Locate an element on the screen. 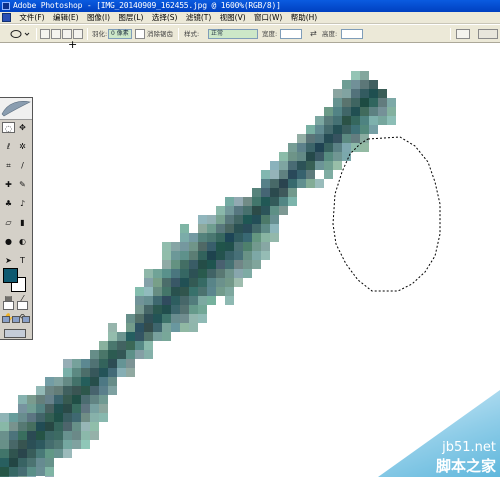 The height and width of the screenshot is (477, 500). standard-mode-icon is located at coordinates (8, 305).